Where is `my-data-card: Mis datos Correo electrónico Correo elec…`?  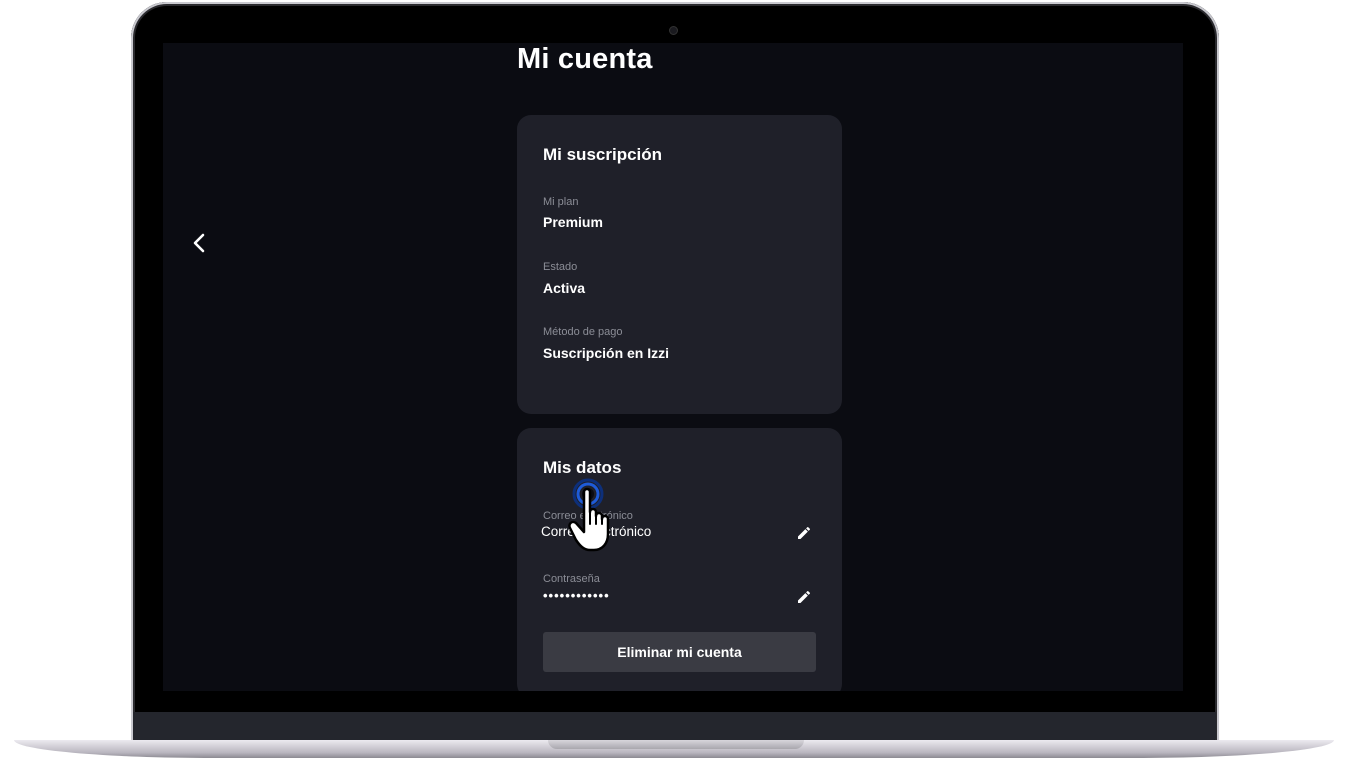
my-data-card: Mis datos Correo electrónico Correo elec… is located at coordinates (679, 559).